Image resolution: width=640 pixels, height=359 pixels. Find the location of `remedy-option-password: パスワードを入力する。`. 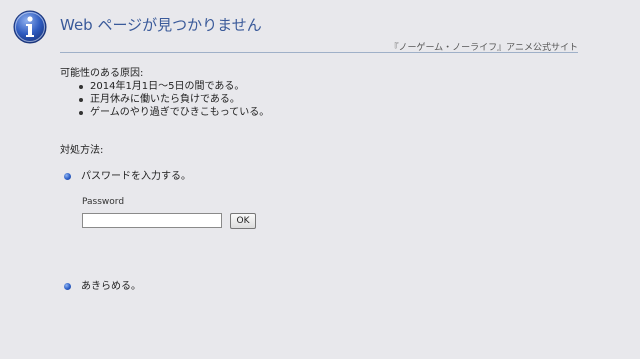

remedy-option-password: パスワードを入力する。 is located at coordinates (127, 174).